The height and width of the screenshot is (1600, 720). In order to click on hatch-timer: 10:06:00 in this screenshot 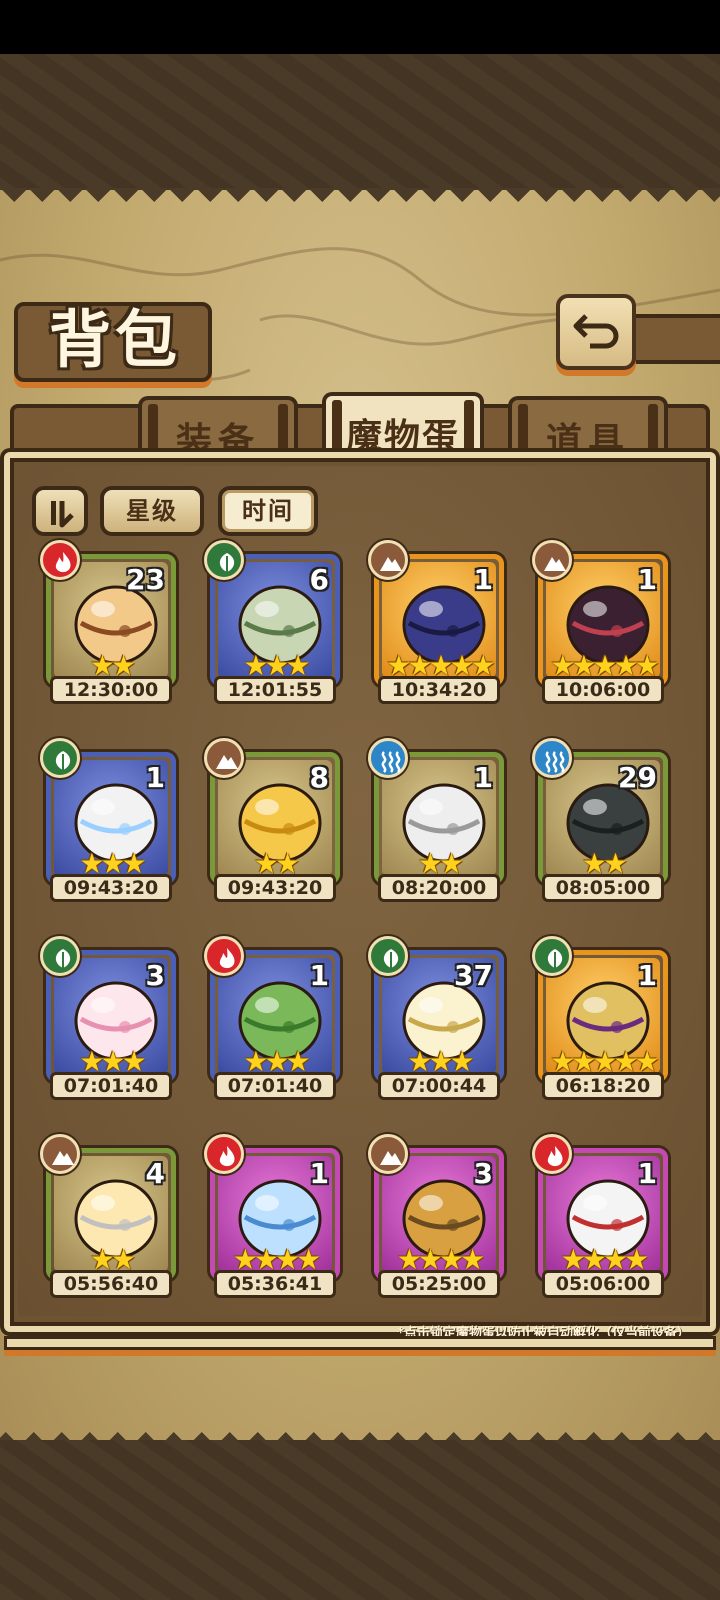, I will do `click(603, 690)`.